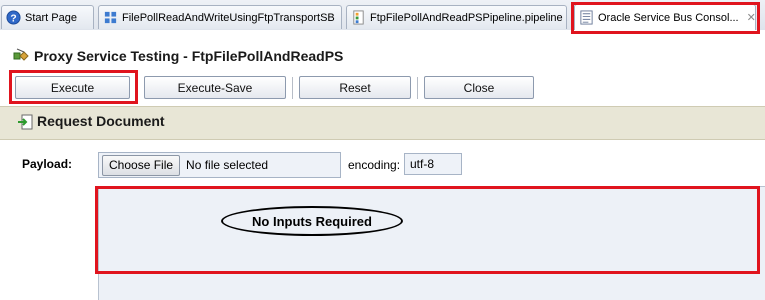 This screenshot has width=765, height=300. Describe the element at coordinates (227, 165) in the screenshot. I see `file-status-text: No file selected` at that location.